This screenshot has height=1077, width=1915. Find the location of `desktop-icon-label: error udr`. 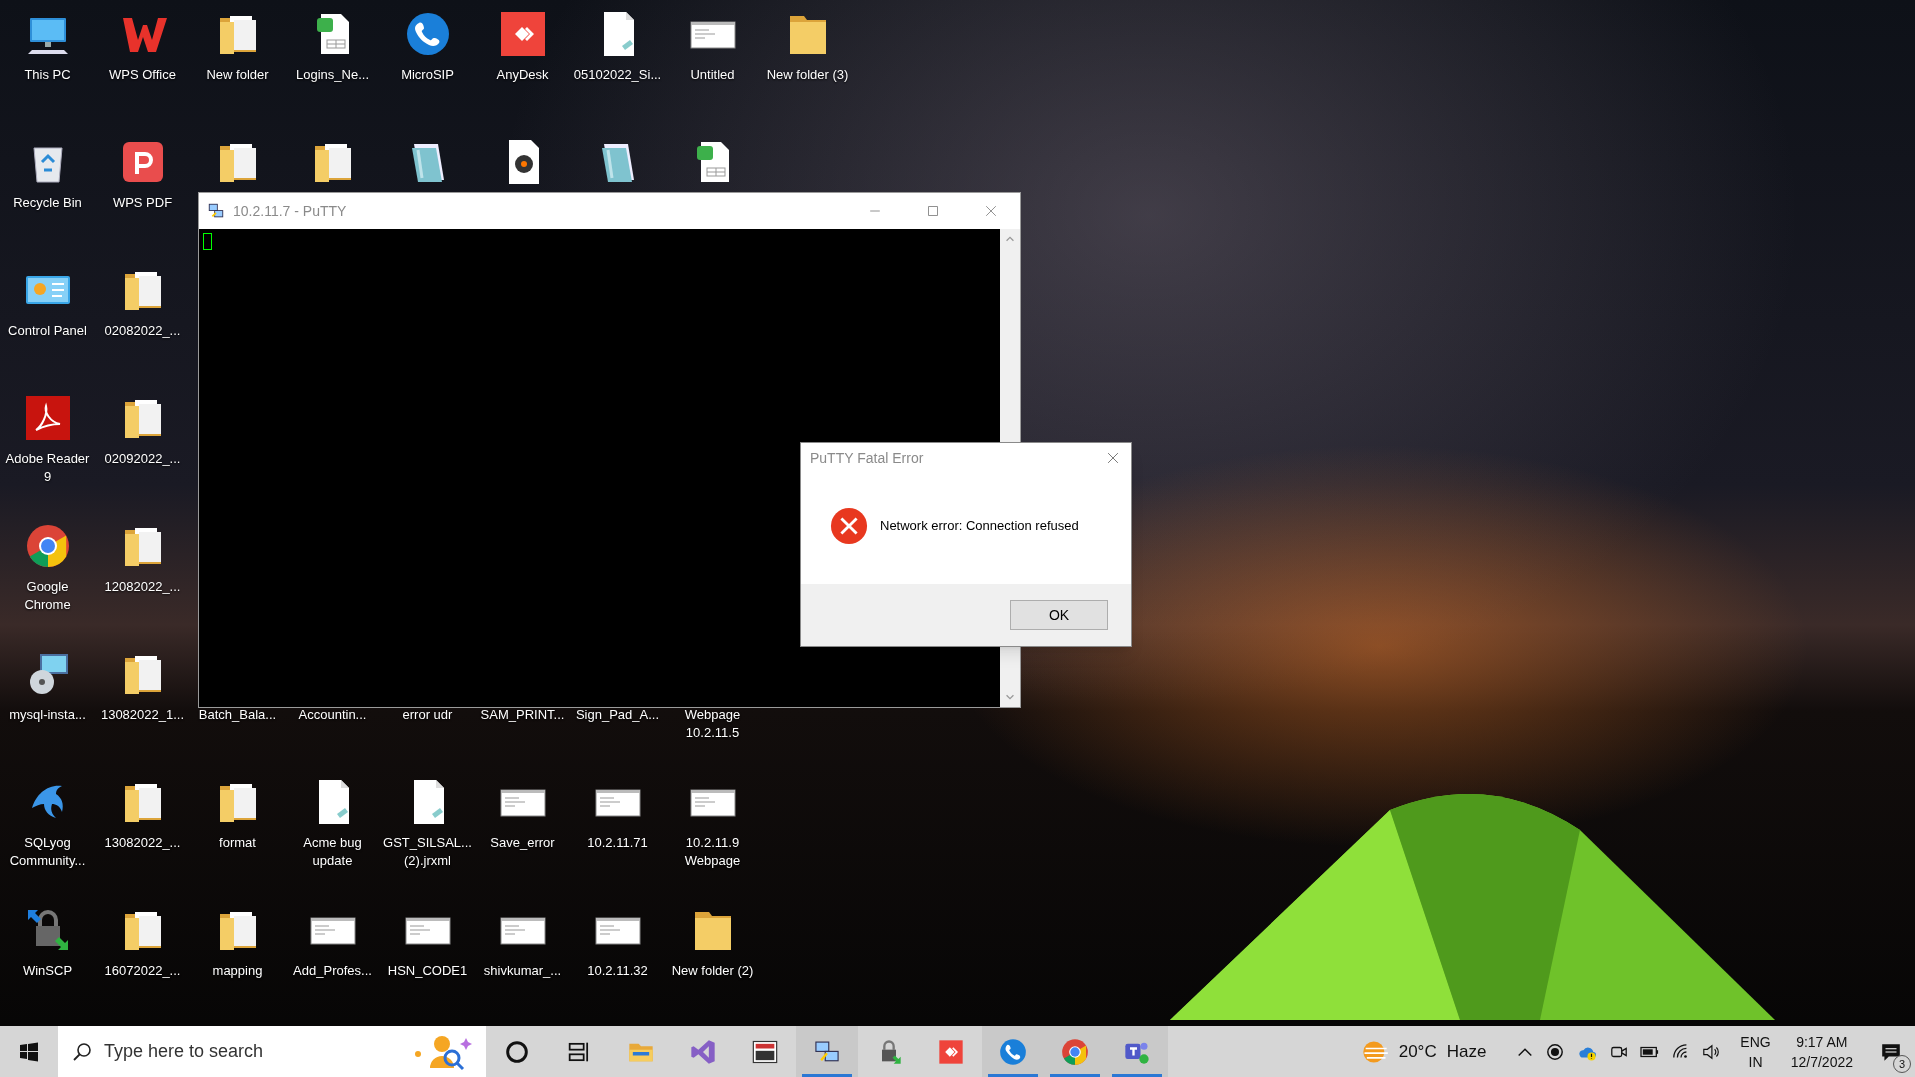

desktop-icon-label: error udr is located at coordinates (427, 715).